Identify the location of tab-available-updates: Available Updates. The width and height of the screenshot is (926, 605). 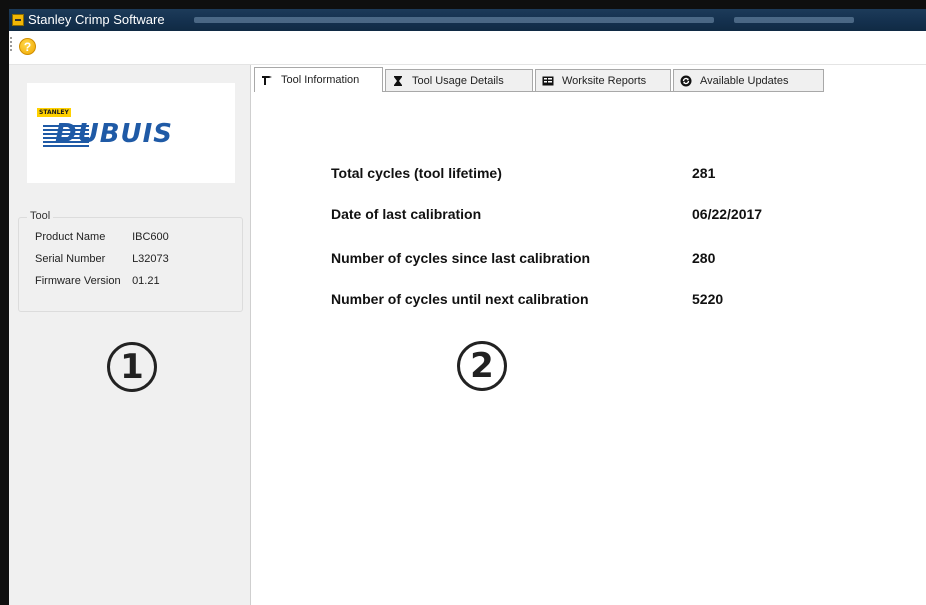
(748, 80).